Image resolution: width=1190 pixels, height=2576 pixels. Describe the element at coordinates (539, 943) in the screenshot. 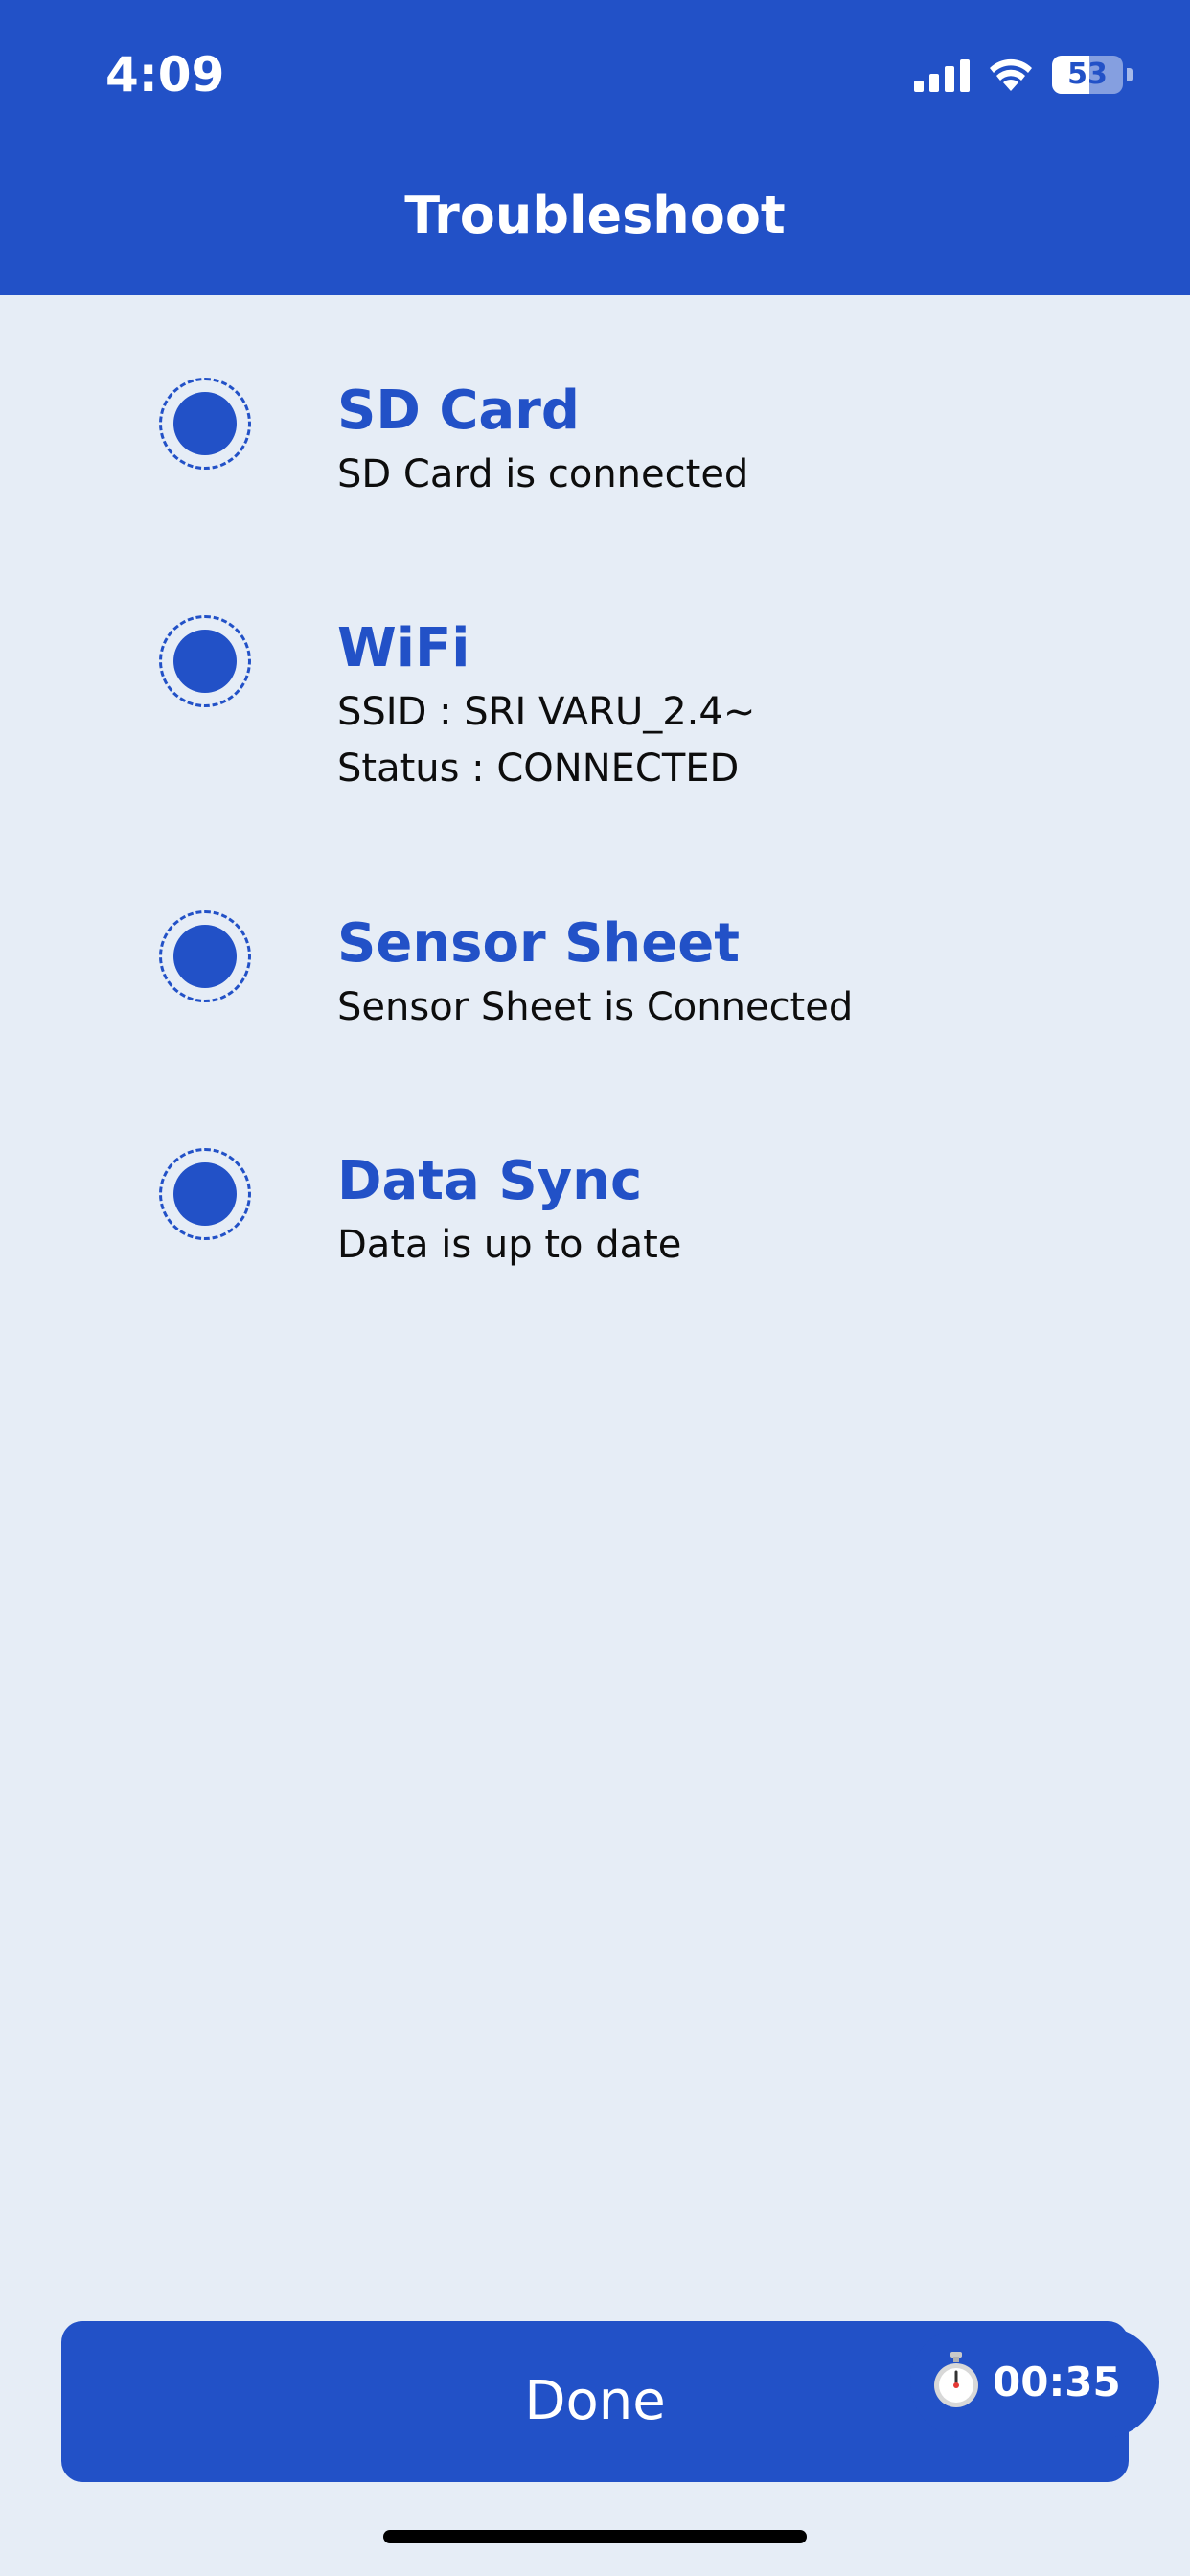

I see `item-title: Sensor Sheet` at that location.